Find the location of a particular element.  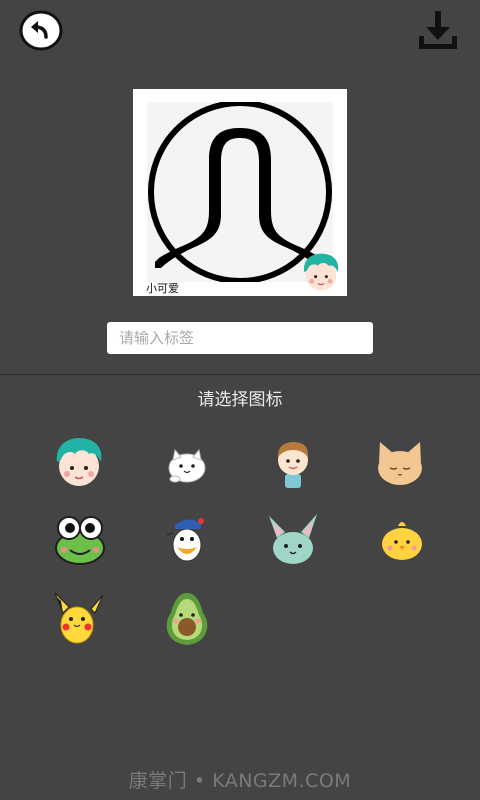

keroppi-frog-icon is located at coordinates (80, 540).